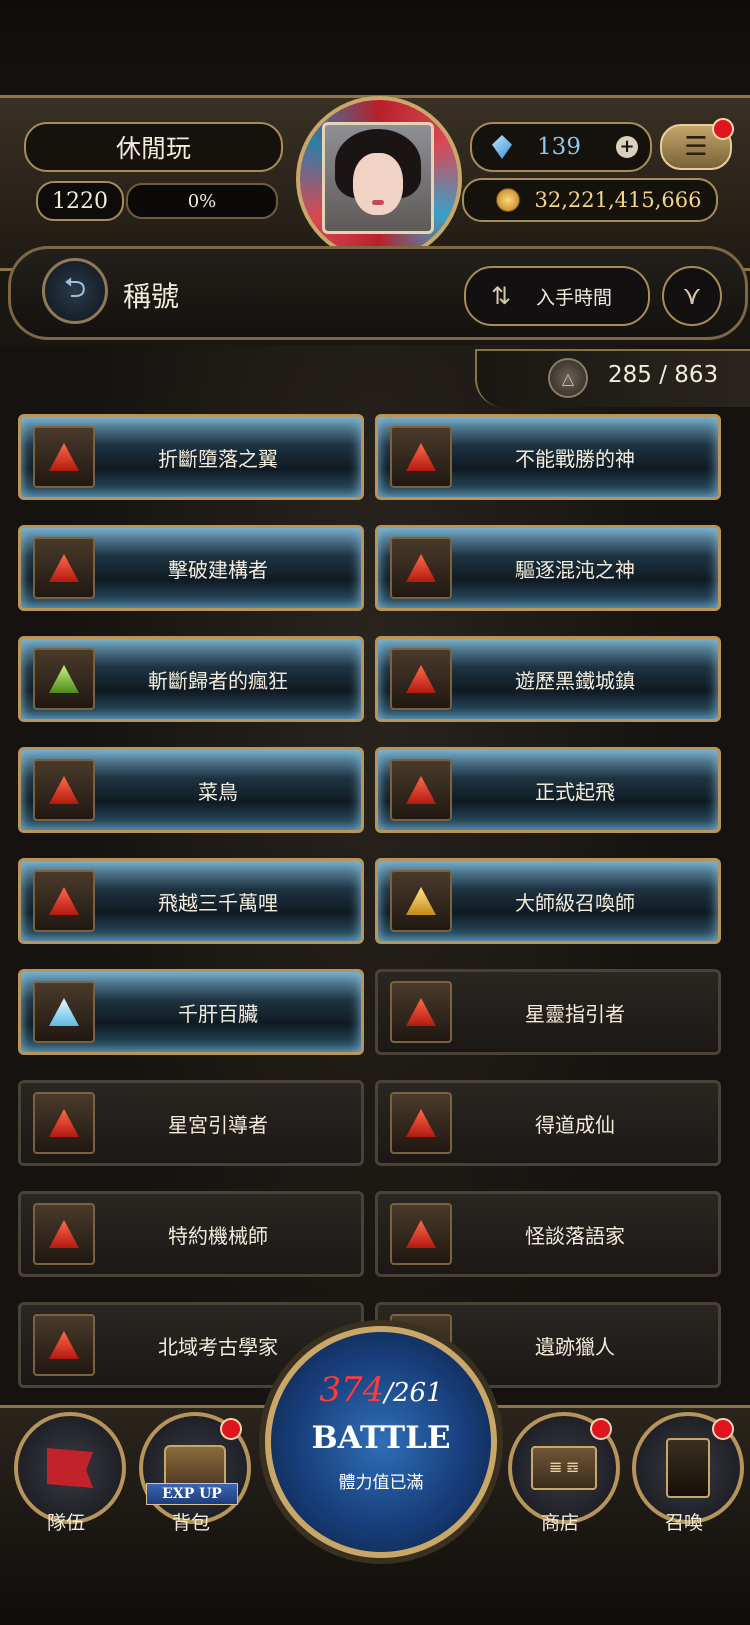  Describe the element at coordinates (723, 1429) in the screenshot. I see `summon-notification-dot` at that location.